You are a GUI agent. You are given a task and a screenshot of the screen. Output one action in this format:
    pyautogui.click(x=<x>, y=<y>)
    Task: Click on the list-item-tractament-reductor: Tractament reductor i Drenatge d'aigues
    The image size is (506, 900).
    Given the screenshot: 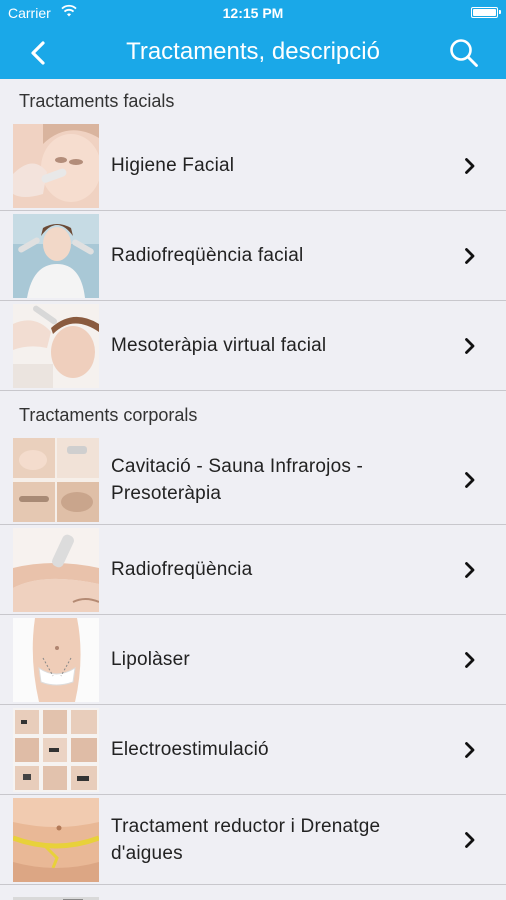 What is the action you would take?
    pyautogui.click(x=253, y=840)
    